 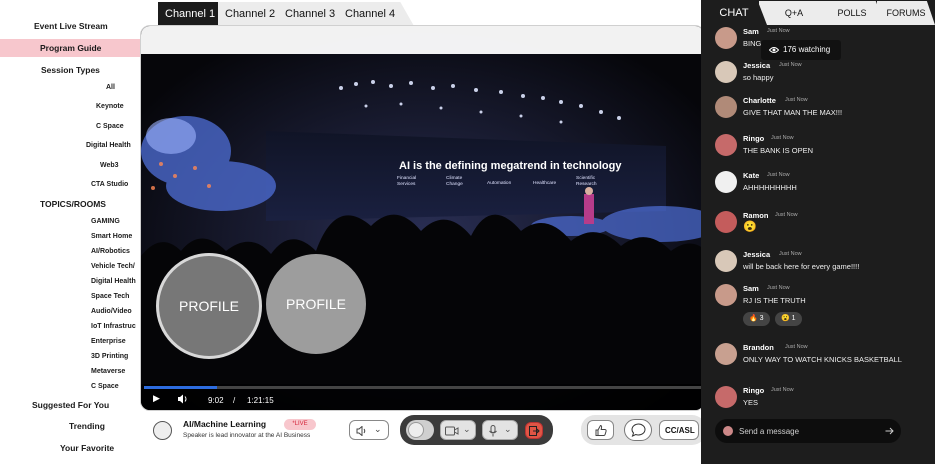 I want to click on sidebar-program-guide: Program Guide, so click(x=70, y=48).